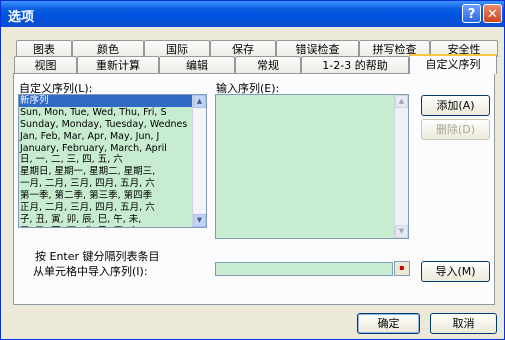 The width and height of the screenshot is (505, 340). Describe the element at coordinates (455, 105) in the screenshot. I see `add-button: 添加(A)` at that location.